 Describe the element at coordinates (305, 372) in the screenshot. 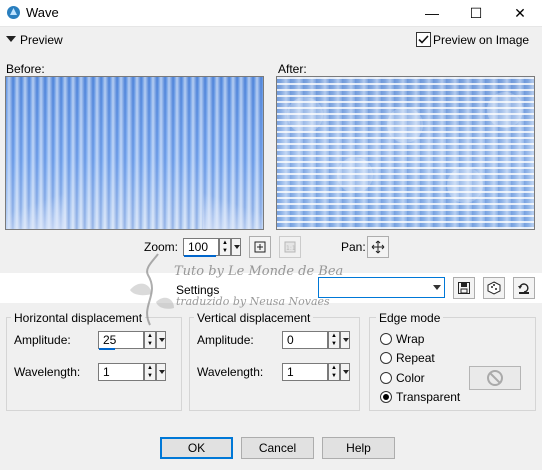

I see `v-wavelength-input: 1` at that location.